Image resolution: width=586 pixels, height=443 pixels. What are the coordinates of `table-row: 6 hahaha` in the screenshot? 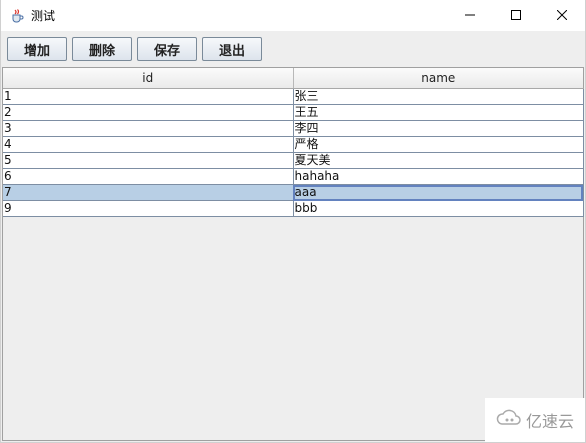 It's located at (293, 176).